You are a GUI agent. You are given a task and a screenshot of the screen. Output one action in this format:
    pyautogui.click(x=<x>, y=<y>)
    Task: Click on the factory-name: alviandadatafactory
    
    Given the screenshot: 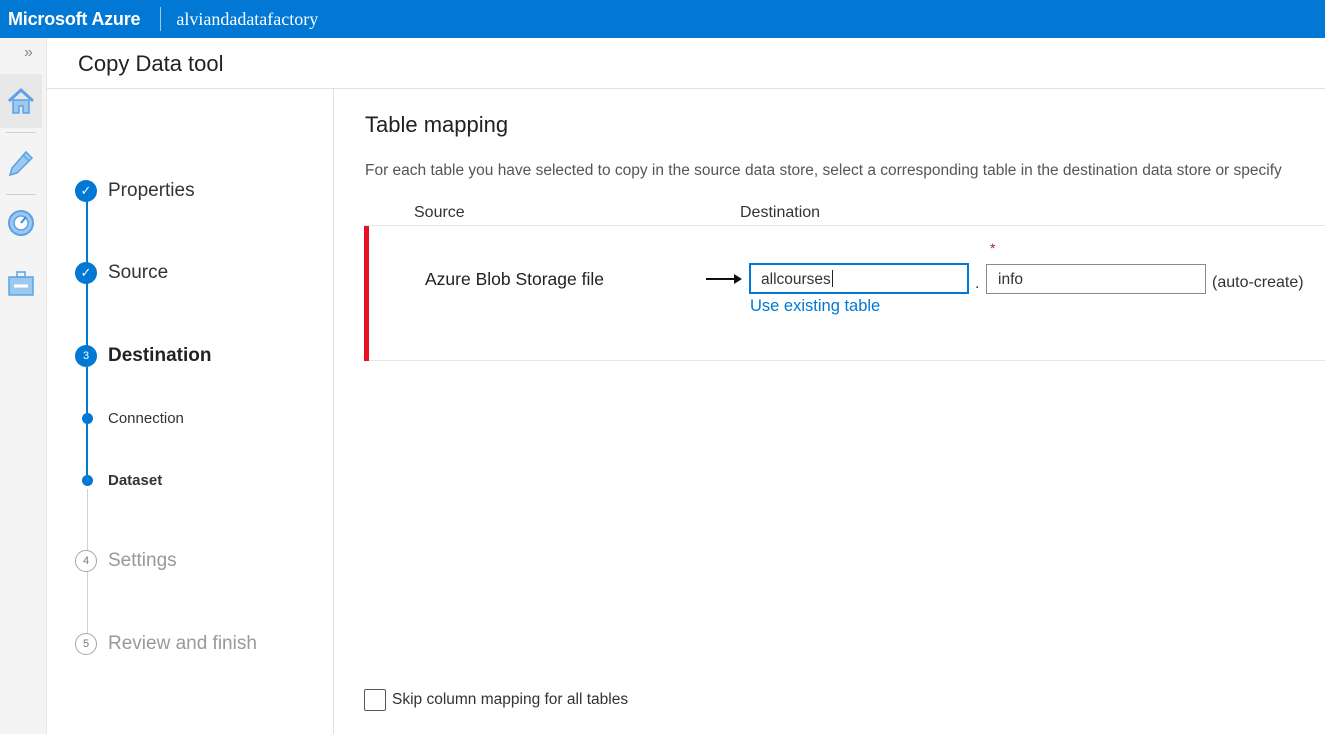 What is the action you would take?
    pyautogui.click(x=239, y=19)
    